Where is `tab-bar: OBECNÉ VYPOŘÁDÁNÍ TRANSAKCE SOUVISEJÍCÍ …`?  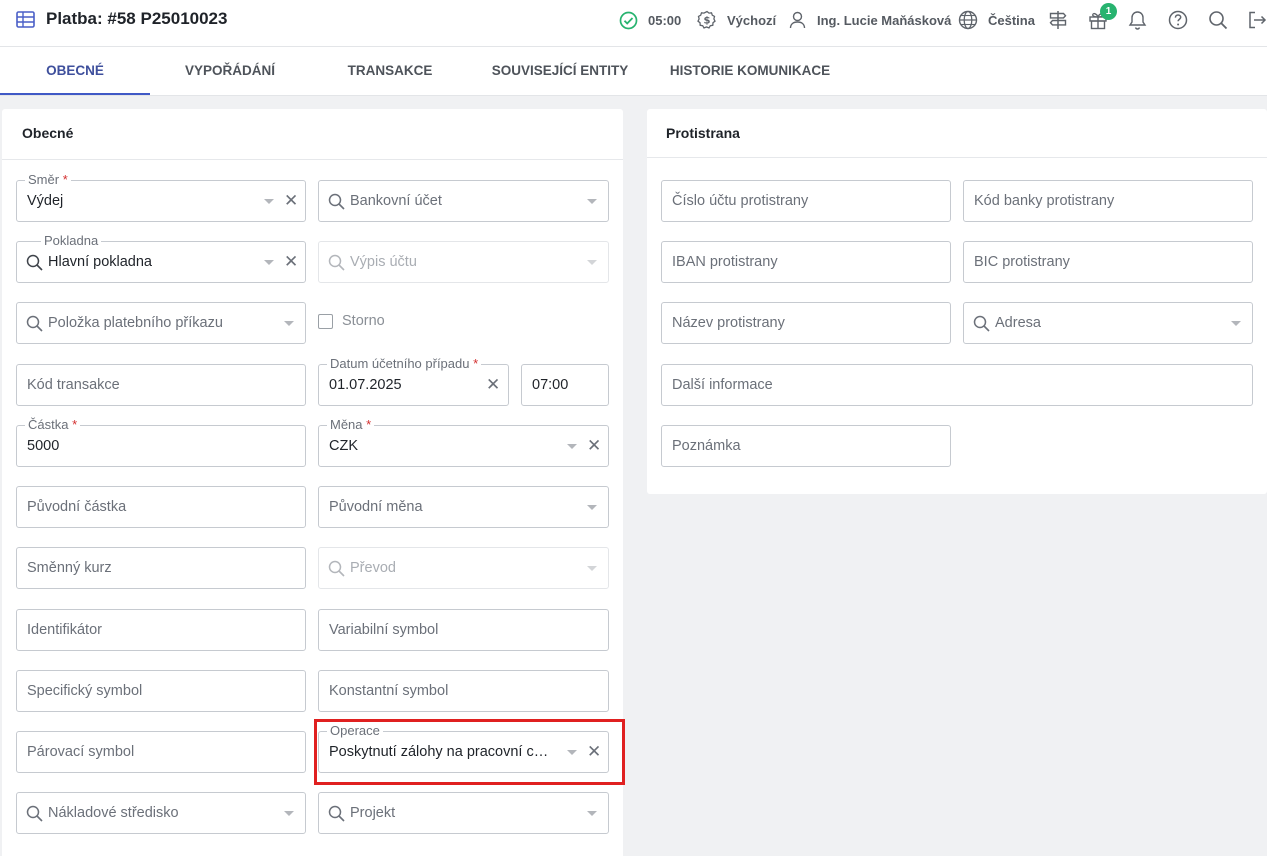 tab-bar: OBECNÉ VYPOŘÁDÁNÍ TRANSAKCE SOUVISEJÍCÍ … is located at coordinates (633, 71).